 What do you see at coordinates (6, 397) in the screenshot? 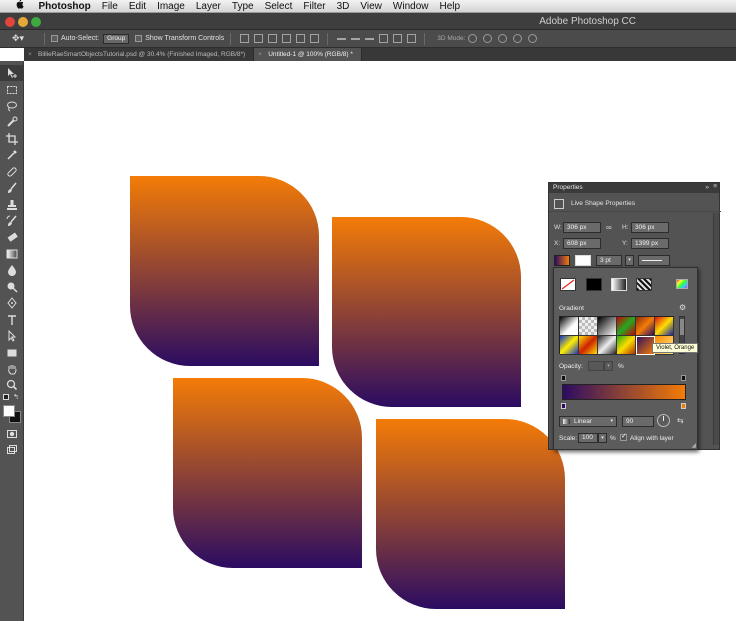
I see `default-colors-icon` at bounding box center [6, 397].